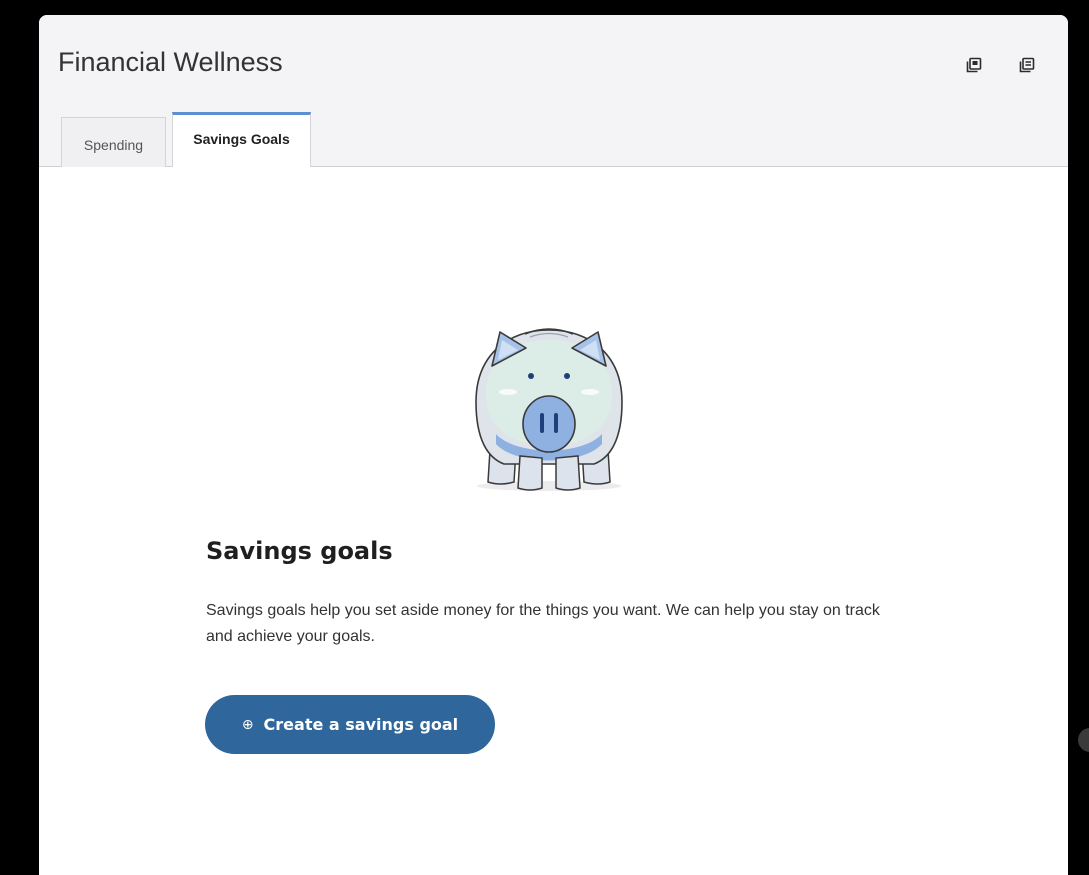 The image size is (1089, 875). What do you see at coordinates (1083, 740) in the screenshot?
I see `background-edge-shape` at bounding box center [1083, 740].